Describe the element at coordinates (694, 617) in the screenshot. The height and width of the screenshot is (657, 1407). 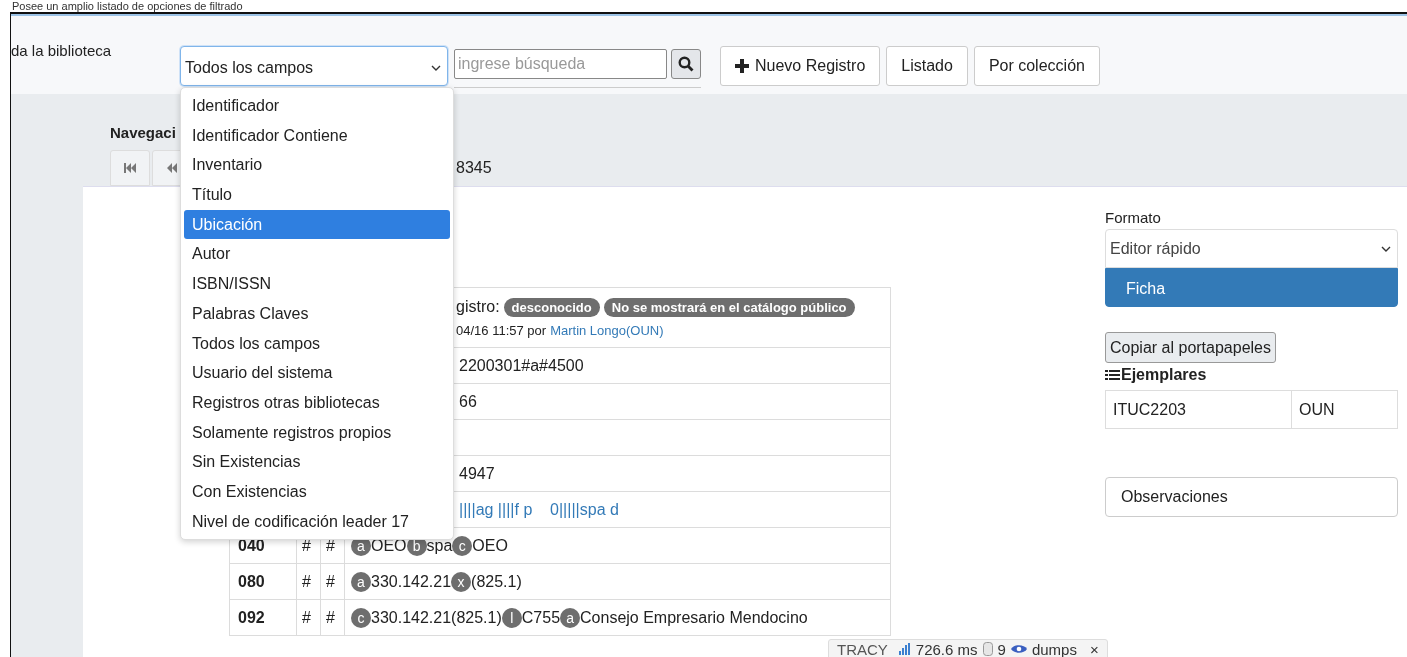
I see `subfield-value: Consejo Empresario Mendocino` at that location.